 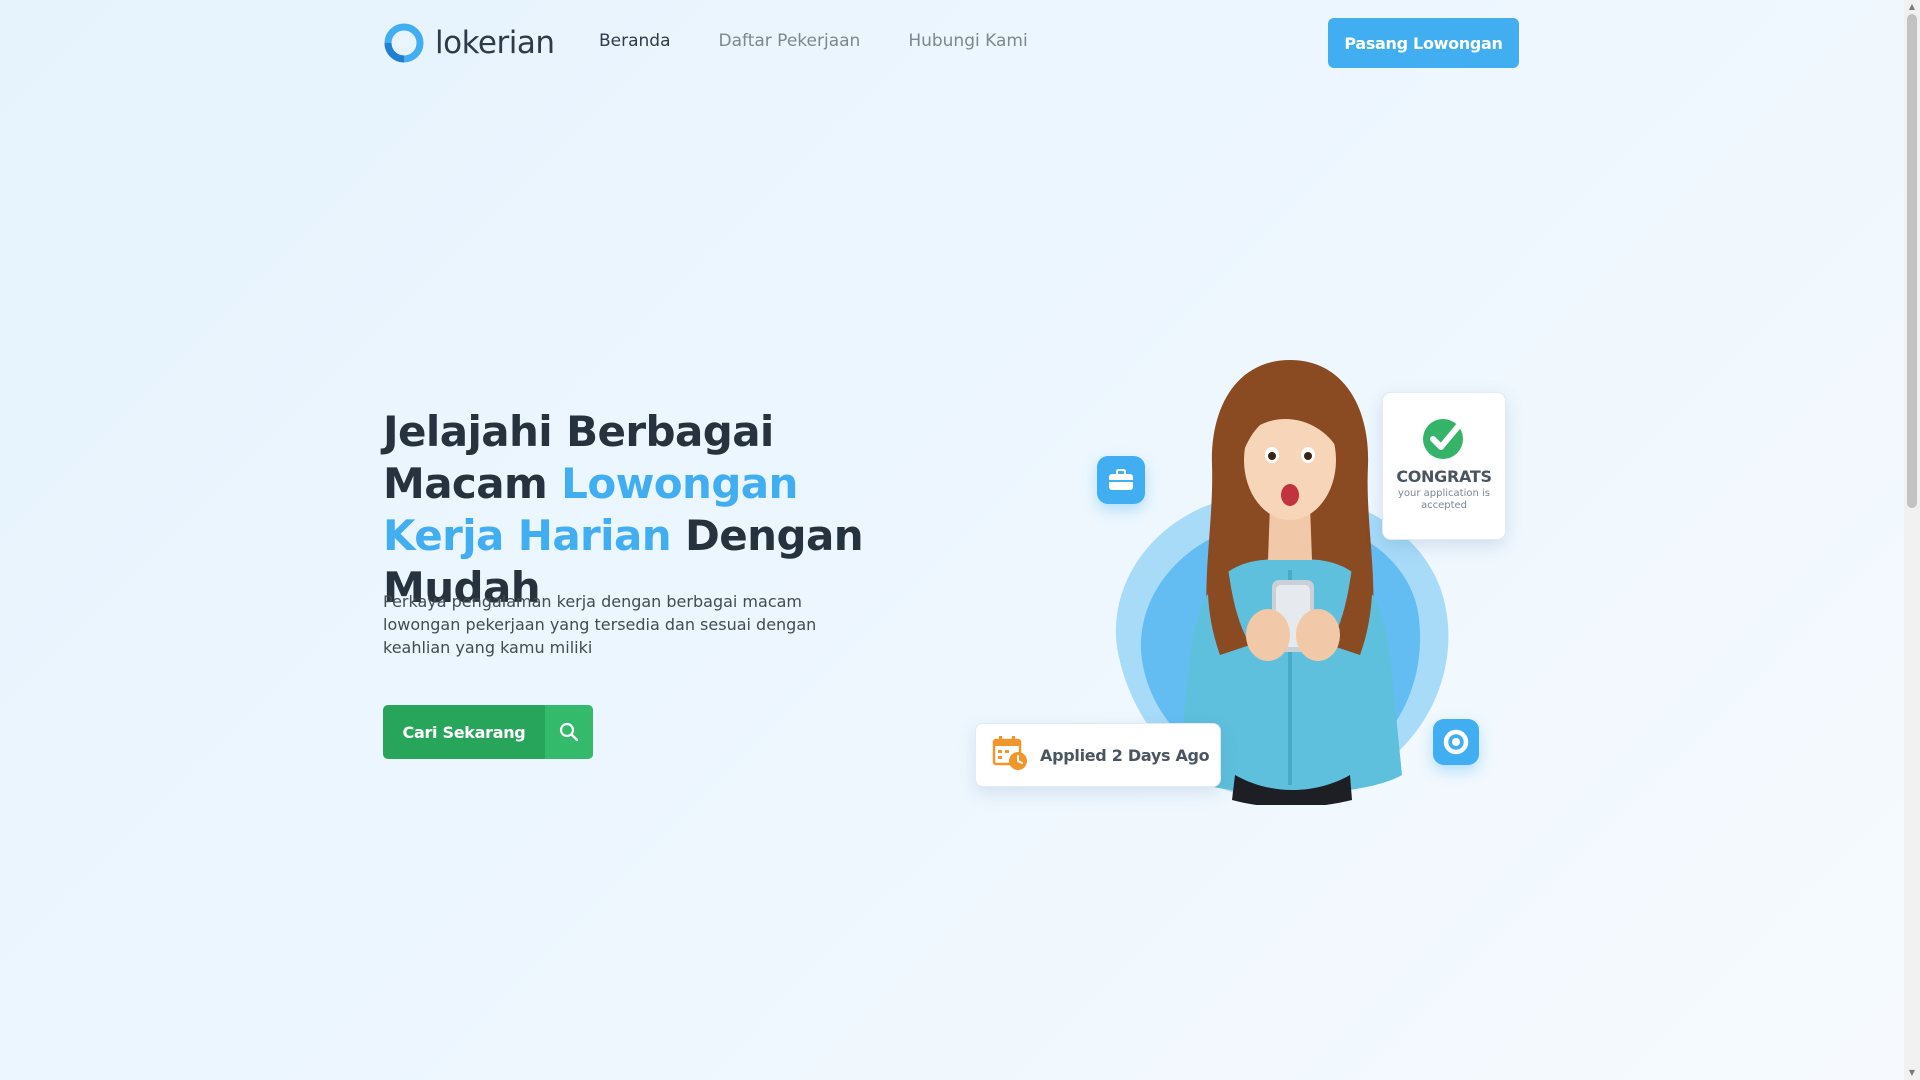 What do you see at coordinates (1444, 466) in the screenshot?
I see `congrats-card: CONGRATS your application is accepted` at bounding box center [1444, 466].